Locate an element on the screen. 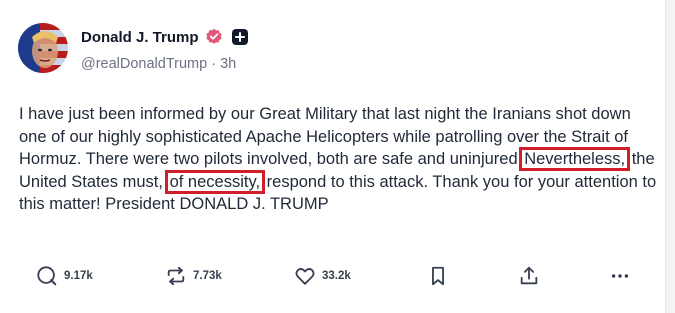  reply-button: 9.17k is located at coordinates (64, 276).